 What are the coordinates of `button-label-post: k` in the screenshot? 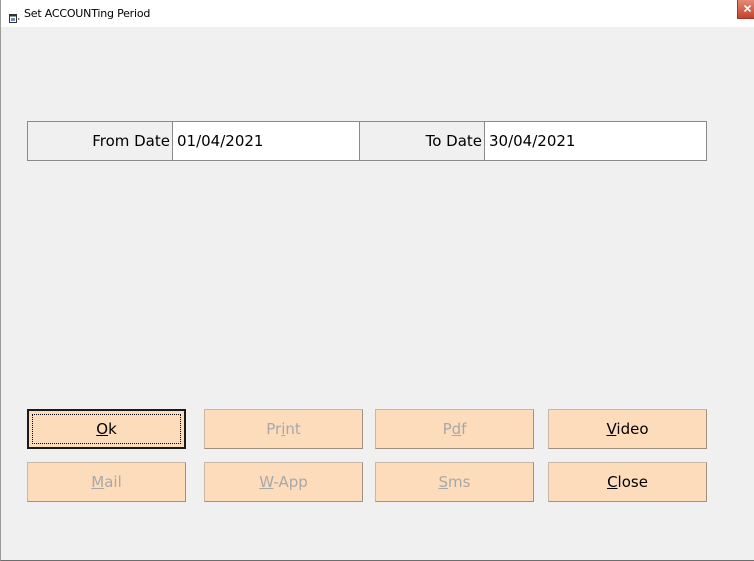 It's located at (112, 429).